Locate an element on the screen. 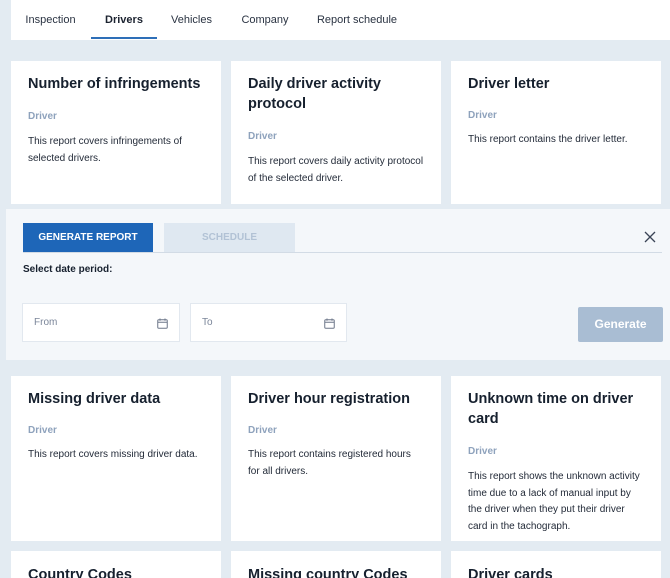 The height and width of the screenshot is (578, 670). card-title: Missing driver data is located at coordinates (94, 399).